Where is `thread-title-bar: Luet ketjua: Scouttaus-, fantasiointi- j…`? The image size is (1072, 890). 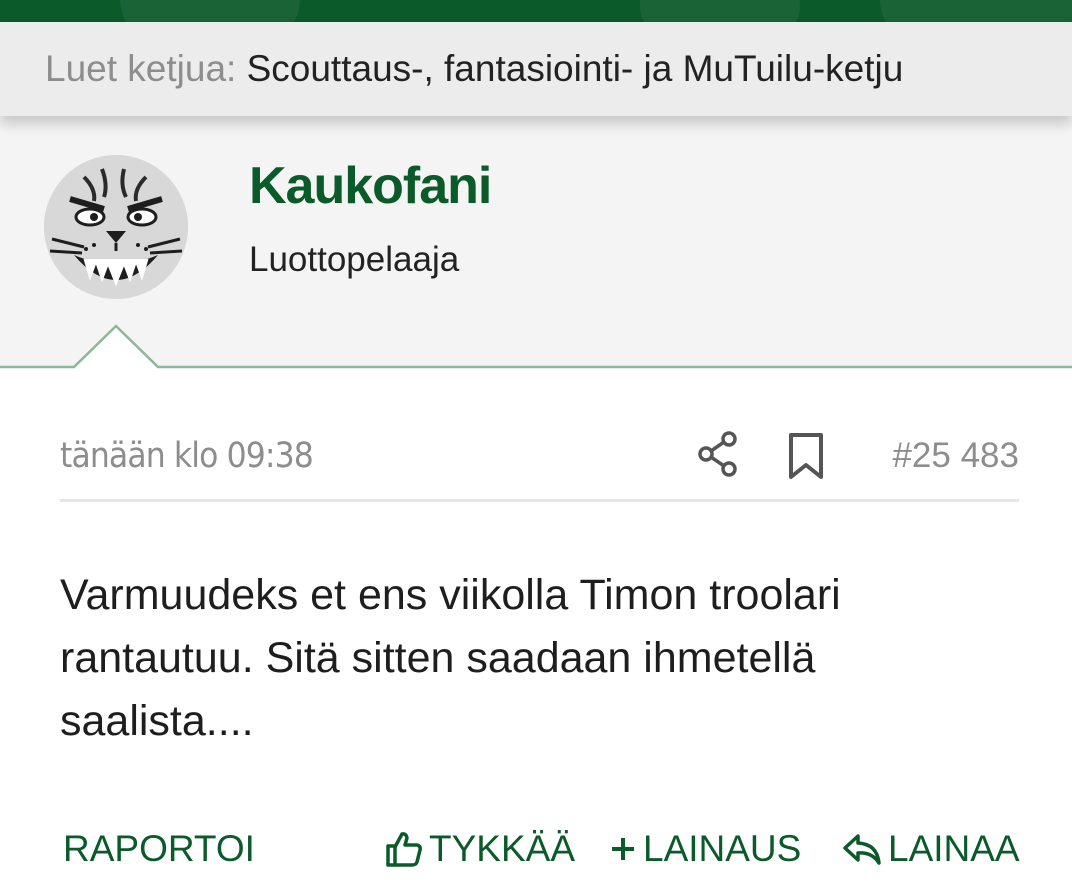 thread-title-bar: Luet ketjua: Scouttaus-, fantasiointi- j… is located at coordinates (536, 69).